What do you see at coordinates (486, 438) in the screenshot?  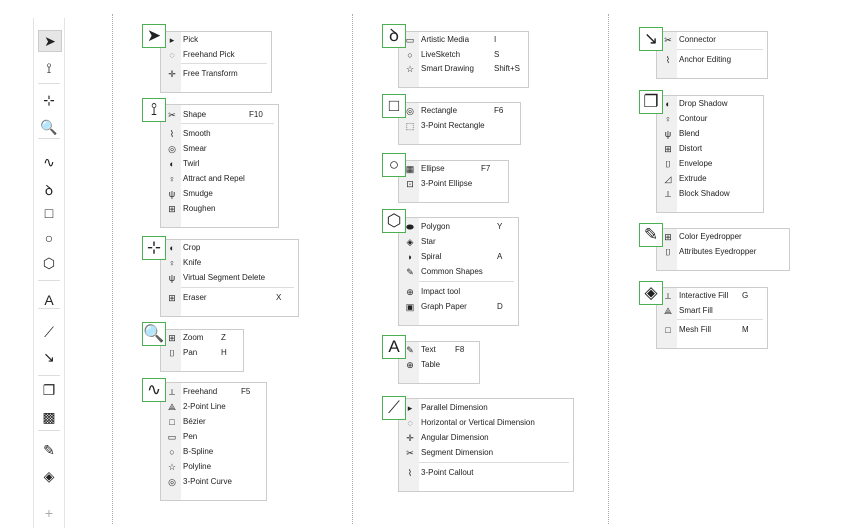 I see `menu-item-angular-dimension: ✛ Angular Dimension` at bounding box center [486, 438].